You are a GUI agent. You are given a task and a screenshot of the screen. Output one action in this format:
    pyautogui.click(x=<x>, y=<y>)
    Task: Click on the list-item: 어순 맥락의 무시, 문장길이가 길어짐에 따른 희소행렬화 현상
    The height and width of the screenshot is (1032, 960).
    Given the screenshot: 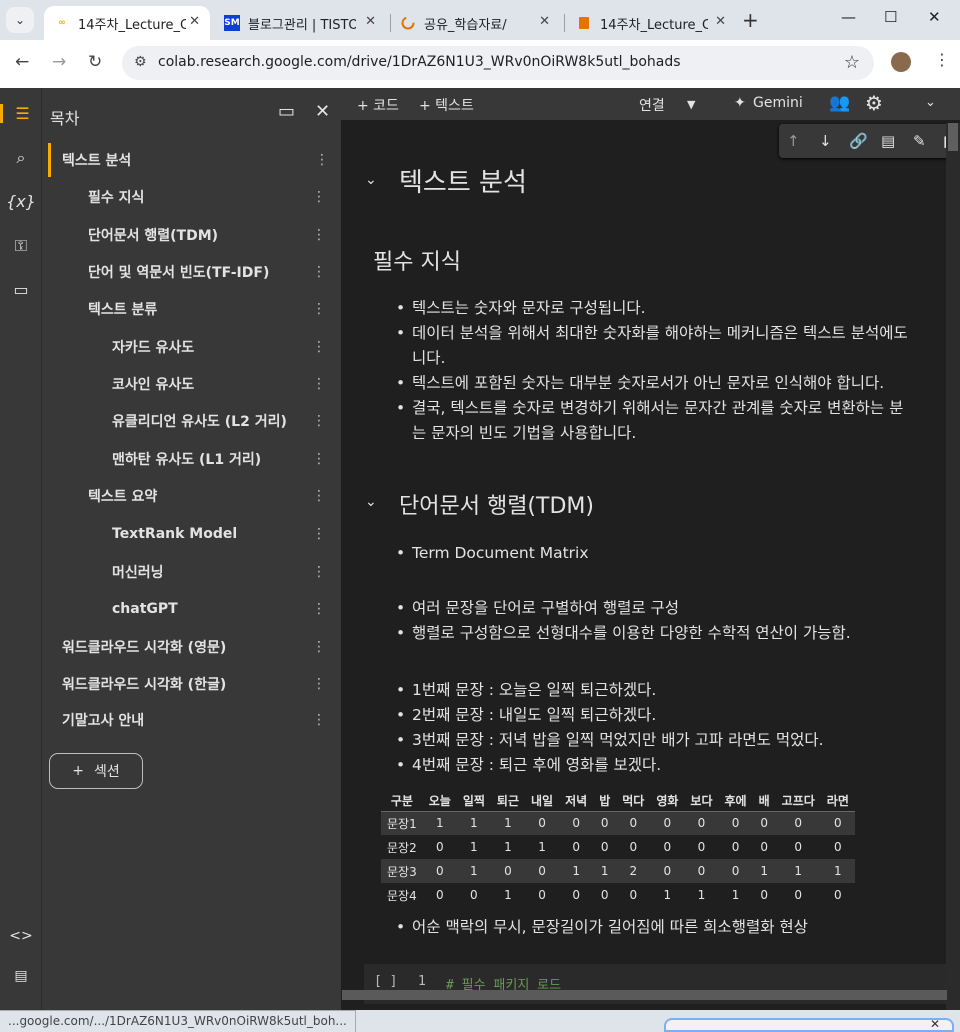 What is the action you would take?
    pyautogui.click(x=590, y=927)
    